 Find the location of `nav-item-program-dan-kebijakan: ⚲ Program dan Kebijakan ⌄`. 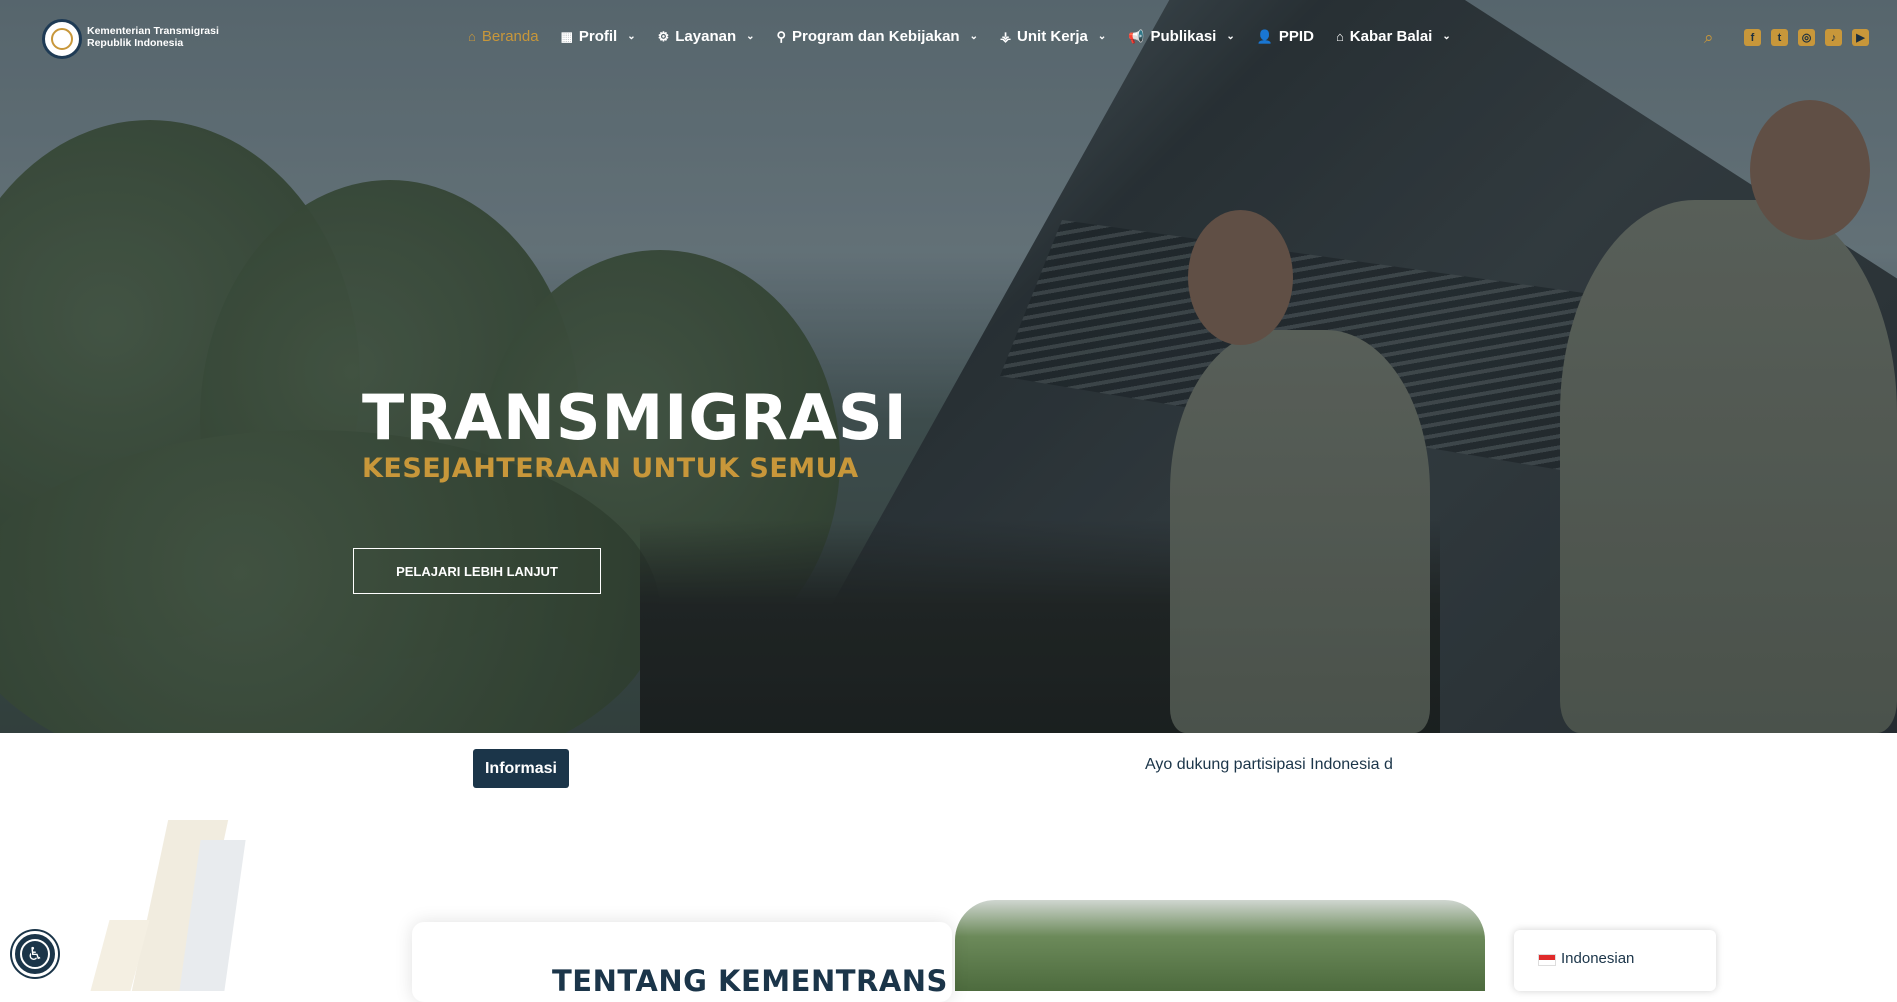

nav-item-program-dan-kebijakan: ⚲ Program dan Kebijakan ⌄ is located at coordinates (877, 36).